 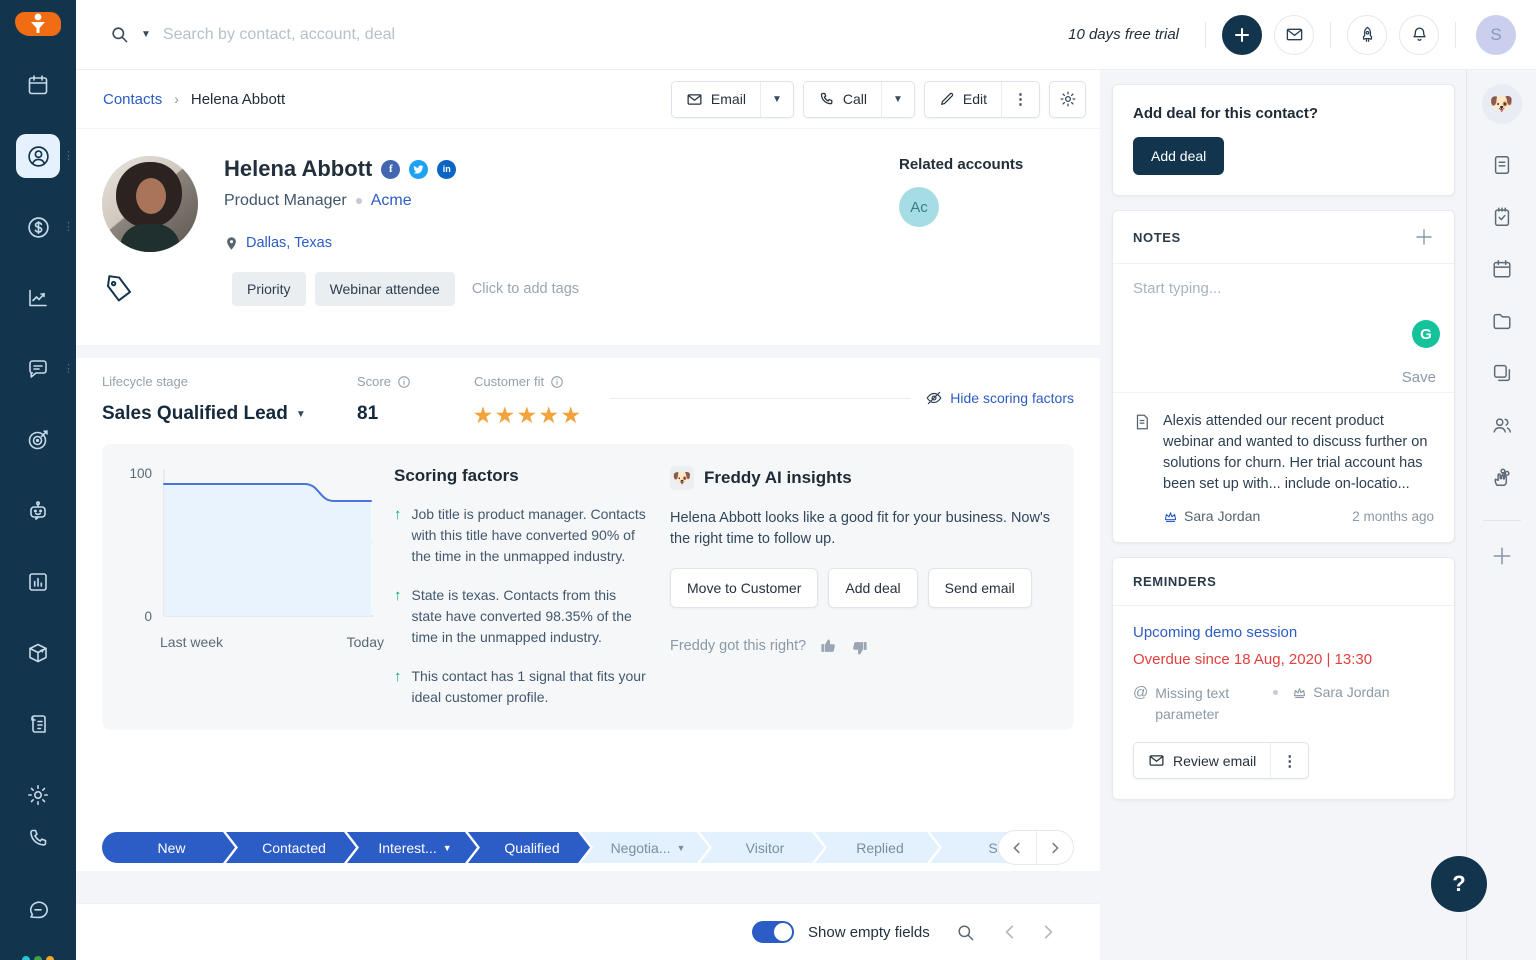 I want to click on app-switcher-icon, so click(x=38, y=958).